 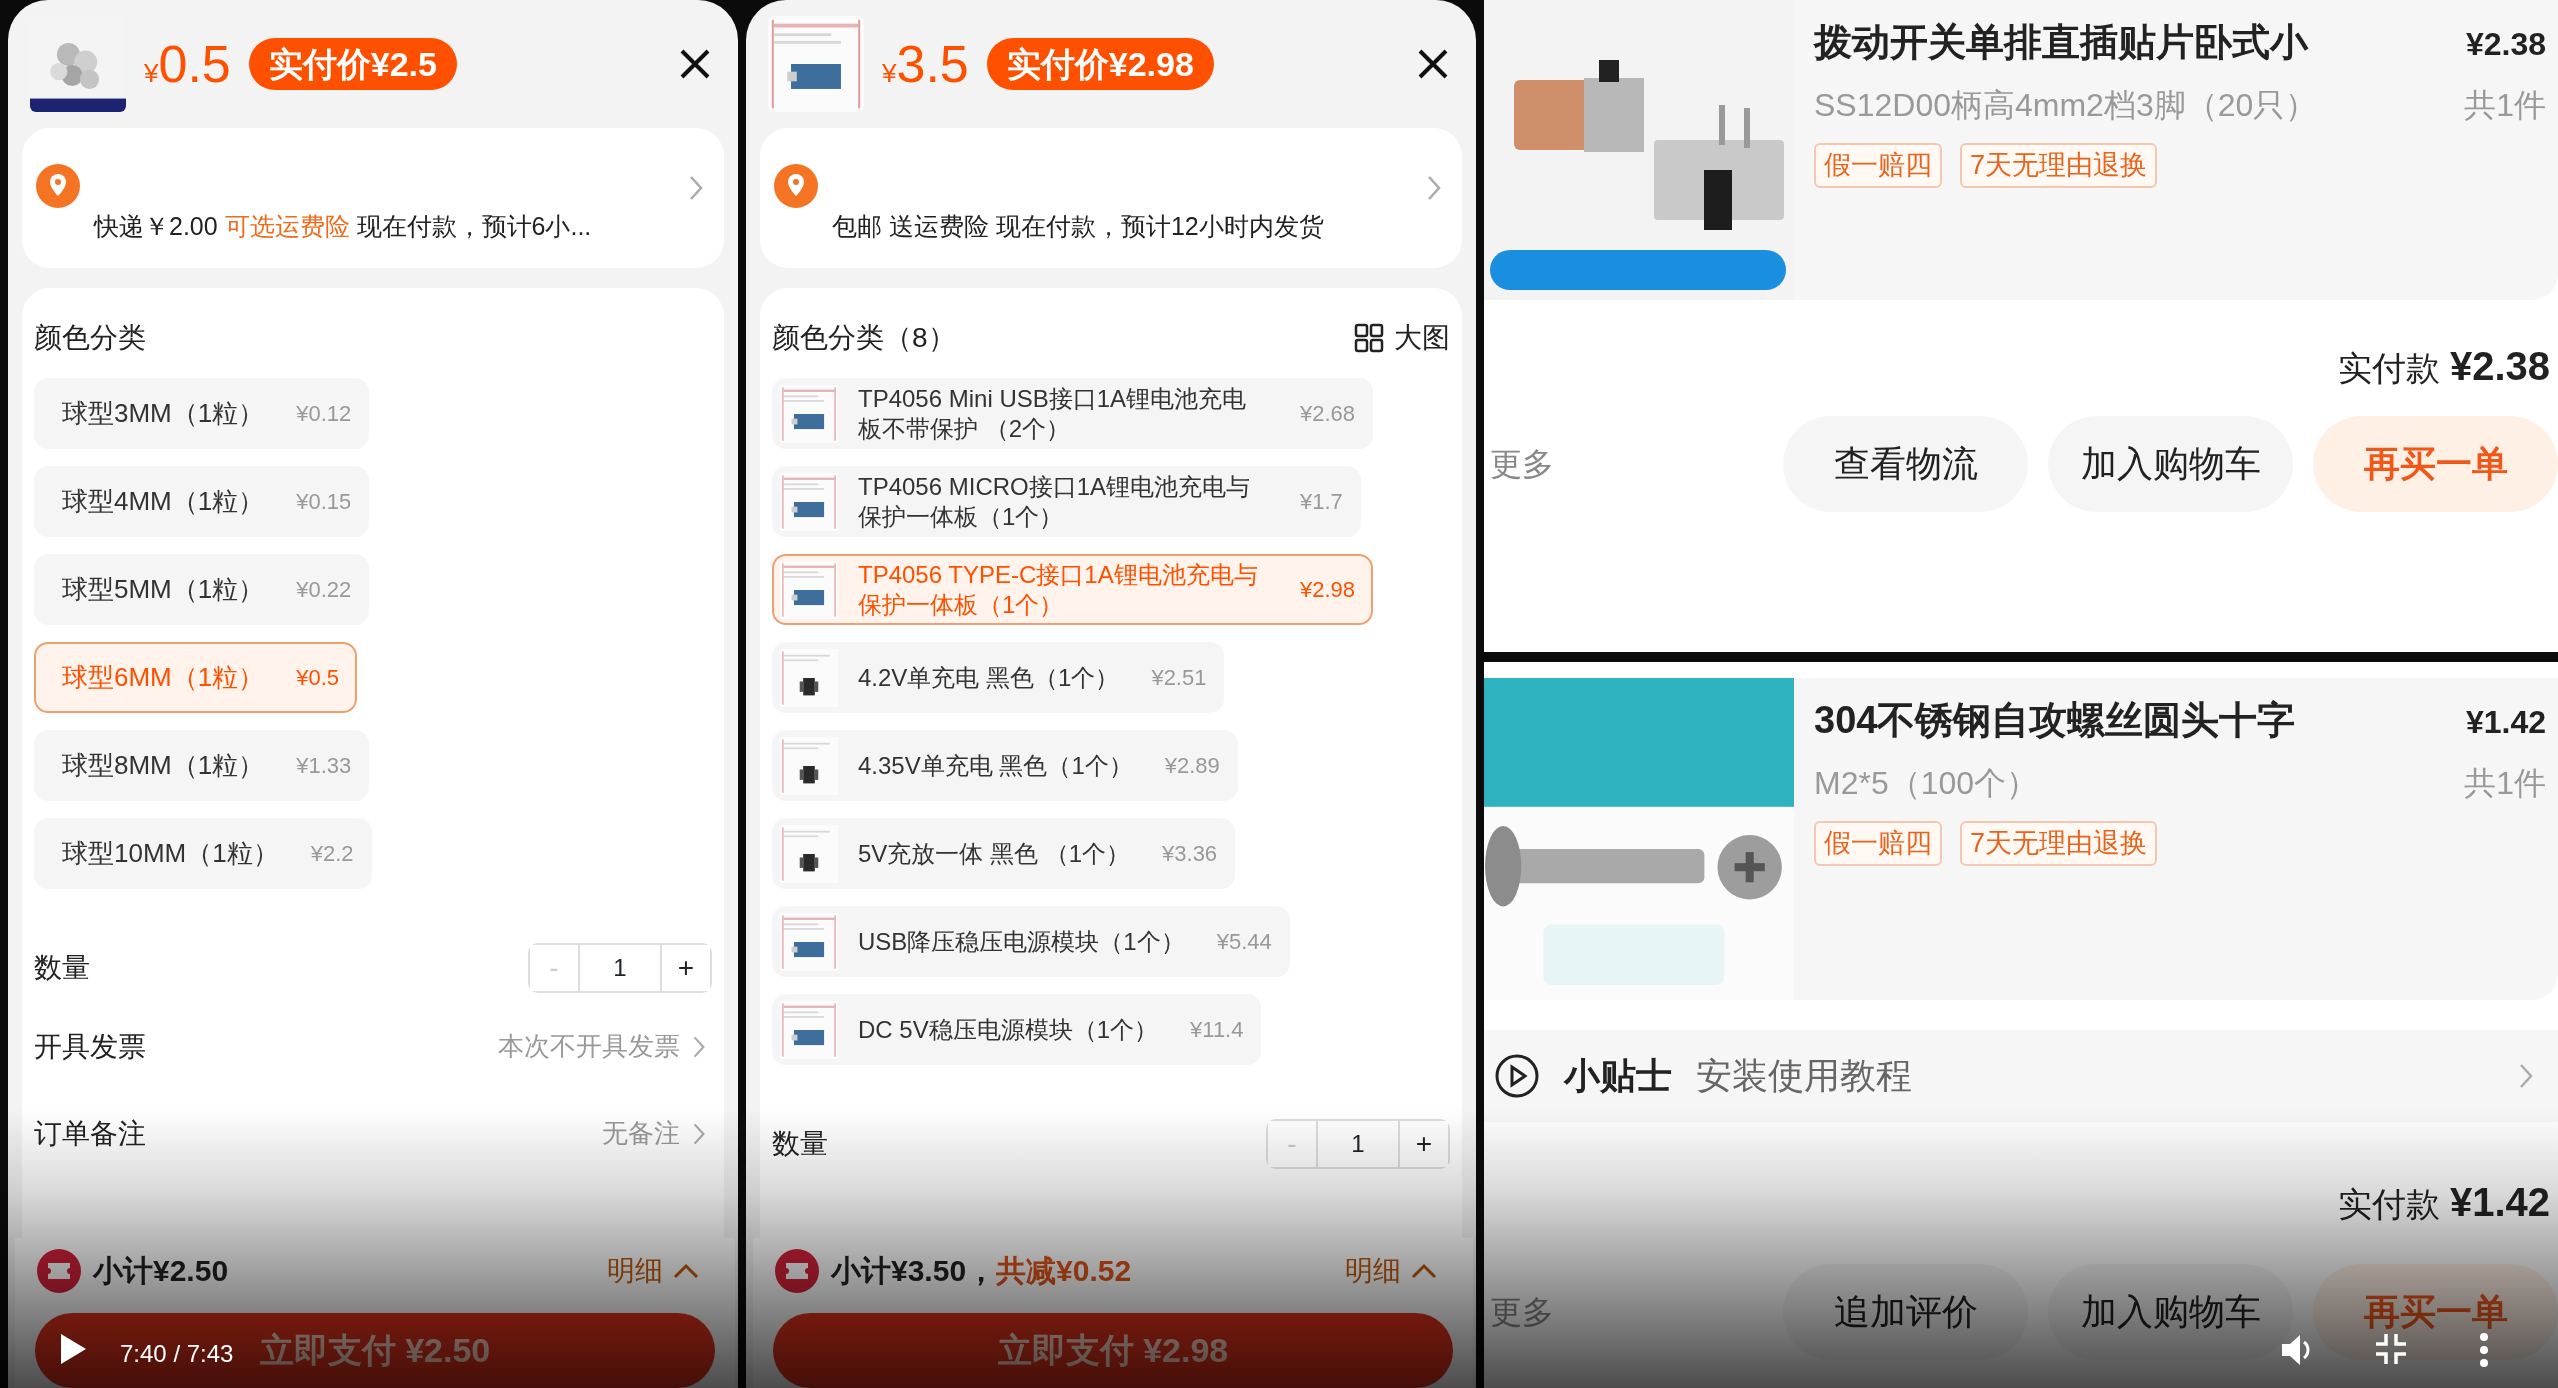 What do you see at coordinates (1926, 783) in the screenshot?
I see `product-spec: M2*5（100个）` at bounding box center [1926, 783].